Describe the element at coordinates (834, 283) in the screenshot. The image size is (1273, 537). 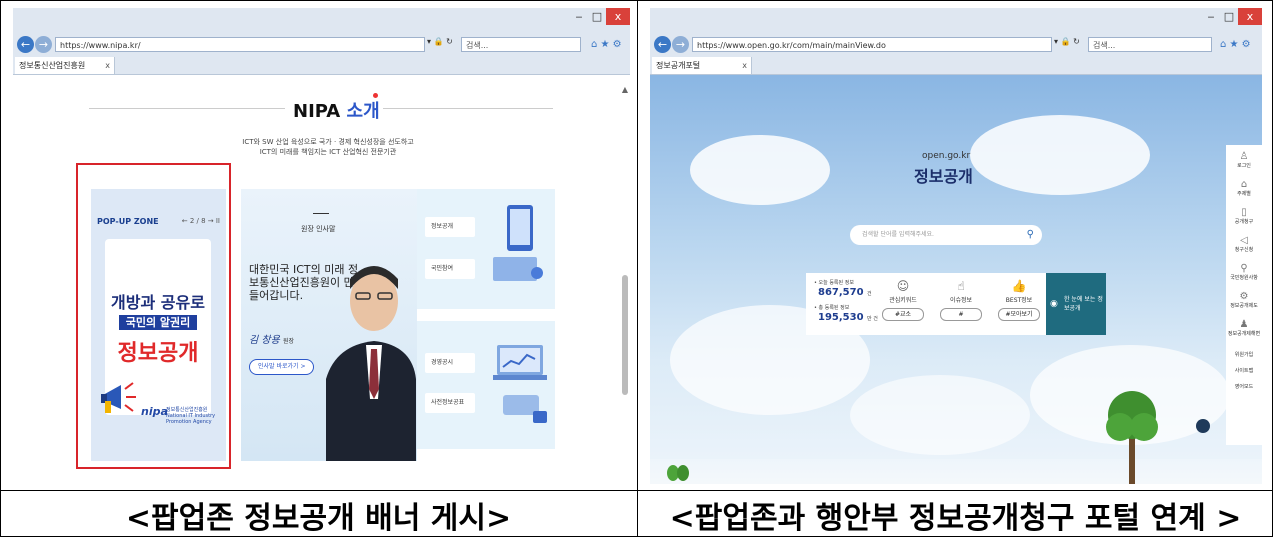
I see `stat-today-label: • 오늘 등록된 정보` at that location.